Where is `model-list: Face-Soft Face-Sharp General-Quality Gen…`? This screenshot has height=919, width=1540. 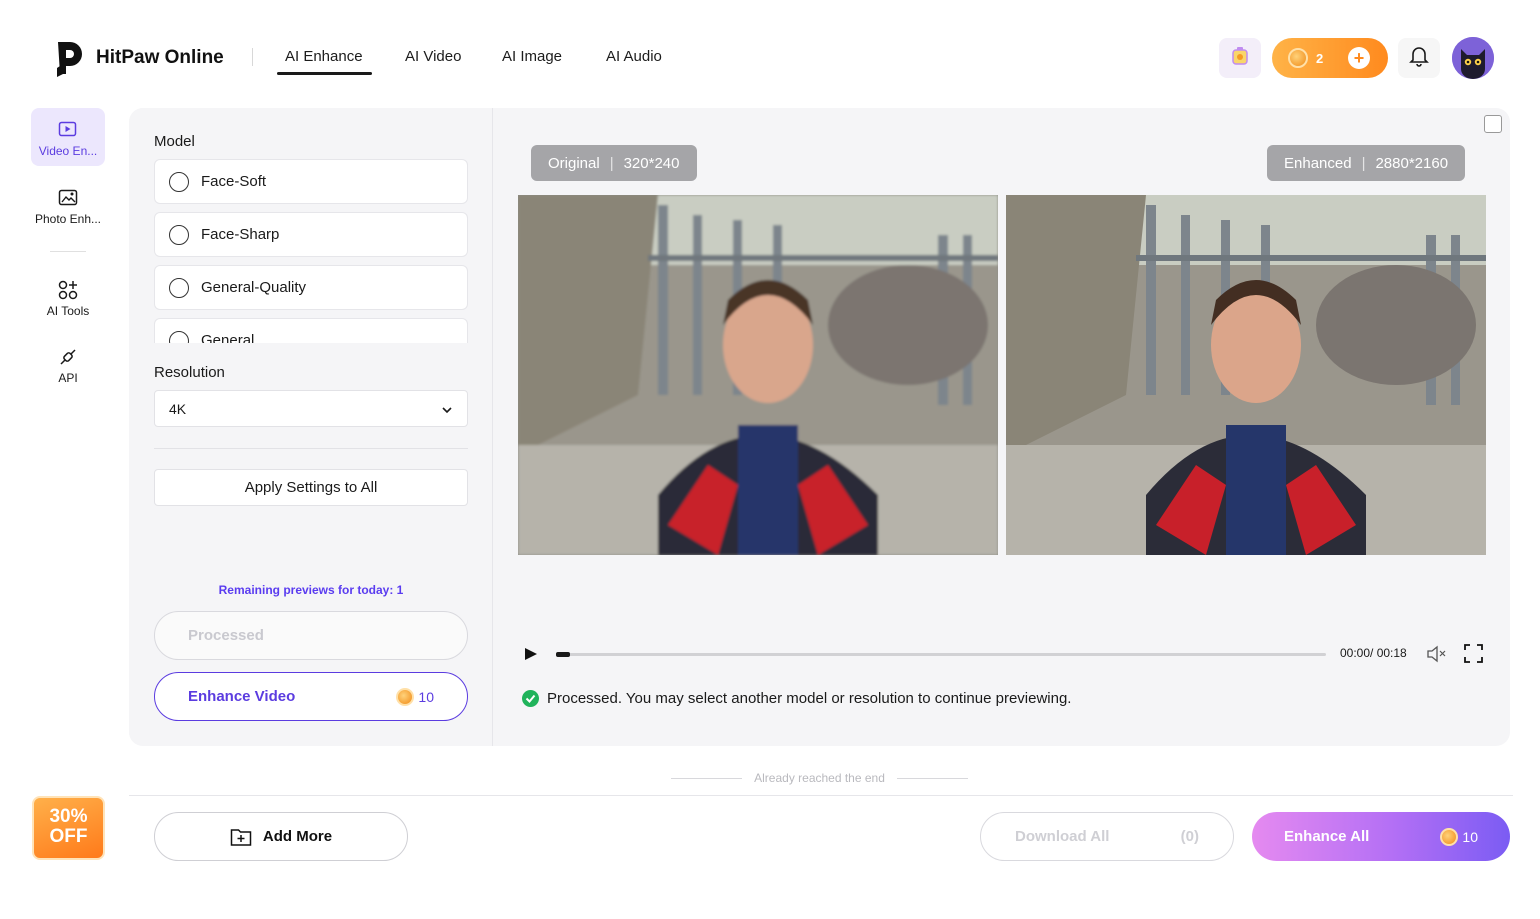
model-list: Face-Soft Face-Sharp General-Quality Gen… is located at coordinates (311, 251).